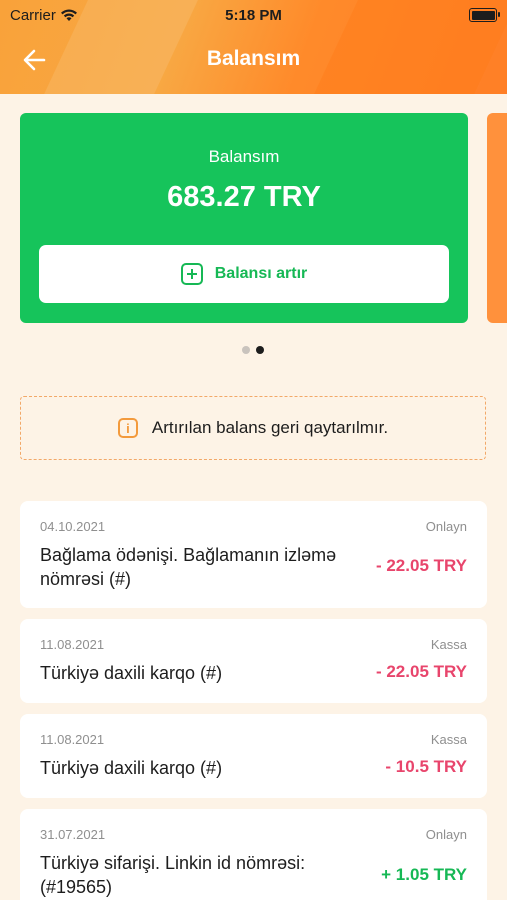 The image size is (507, 900). I want to click on add-balance-button: Balansı artır, so click(244, 274).